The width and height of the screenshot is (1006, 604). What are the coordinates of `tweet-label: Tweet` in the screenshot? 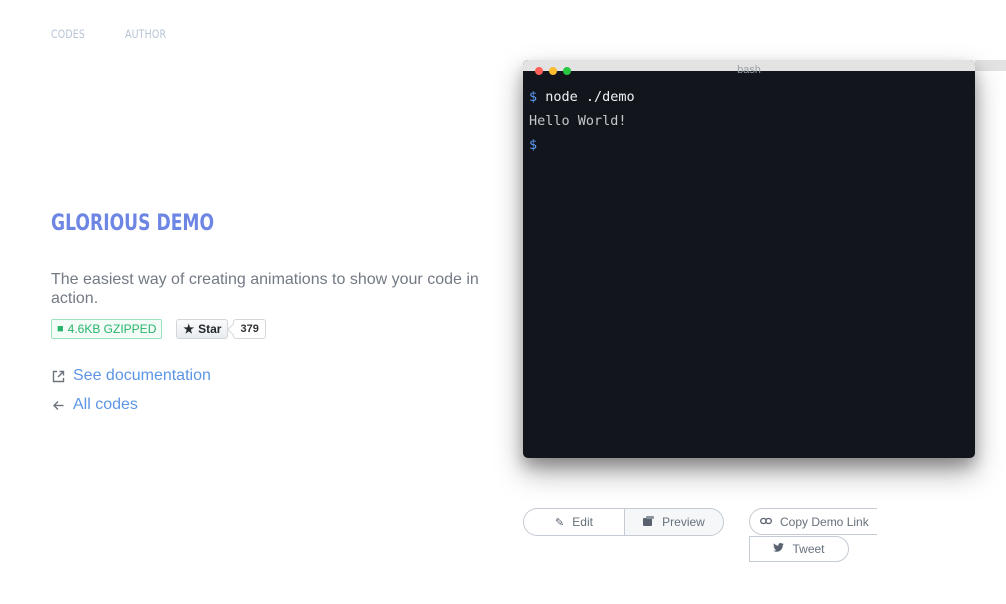 It's located at (808, 549).